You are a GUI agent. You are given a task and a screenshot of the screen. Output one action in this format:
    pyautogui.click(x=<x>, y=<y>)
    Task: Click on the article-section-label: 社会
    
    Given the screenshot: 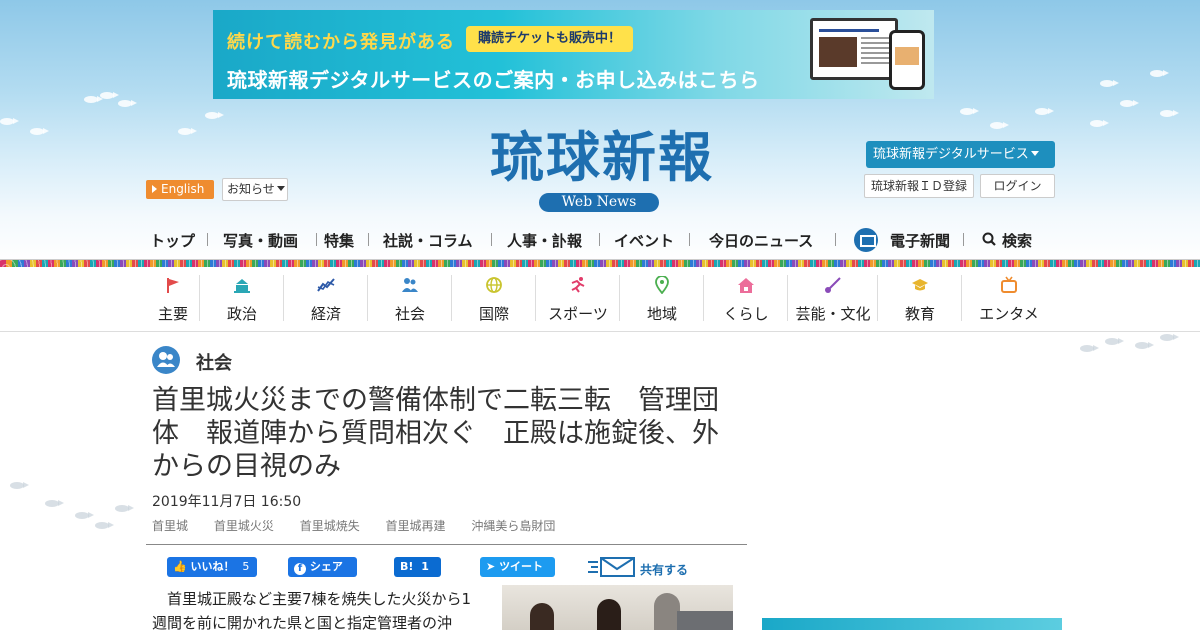 What is the action you would take?
    pyautogui.click(x=214, y=362)
    